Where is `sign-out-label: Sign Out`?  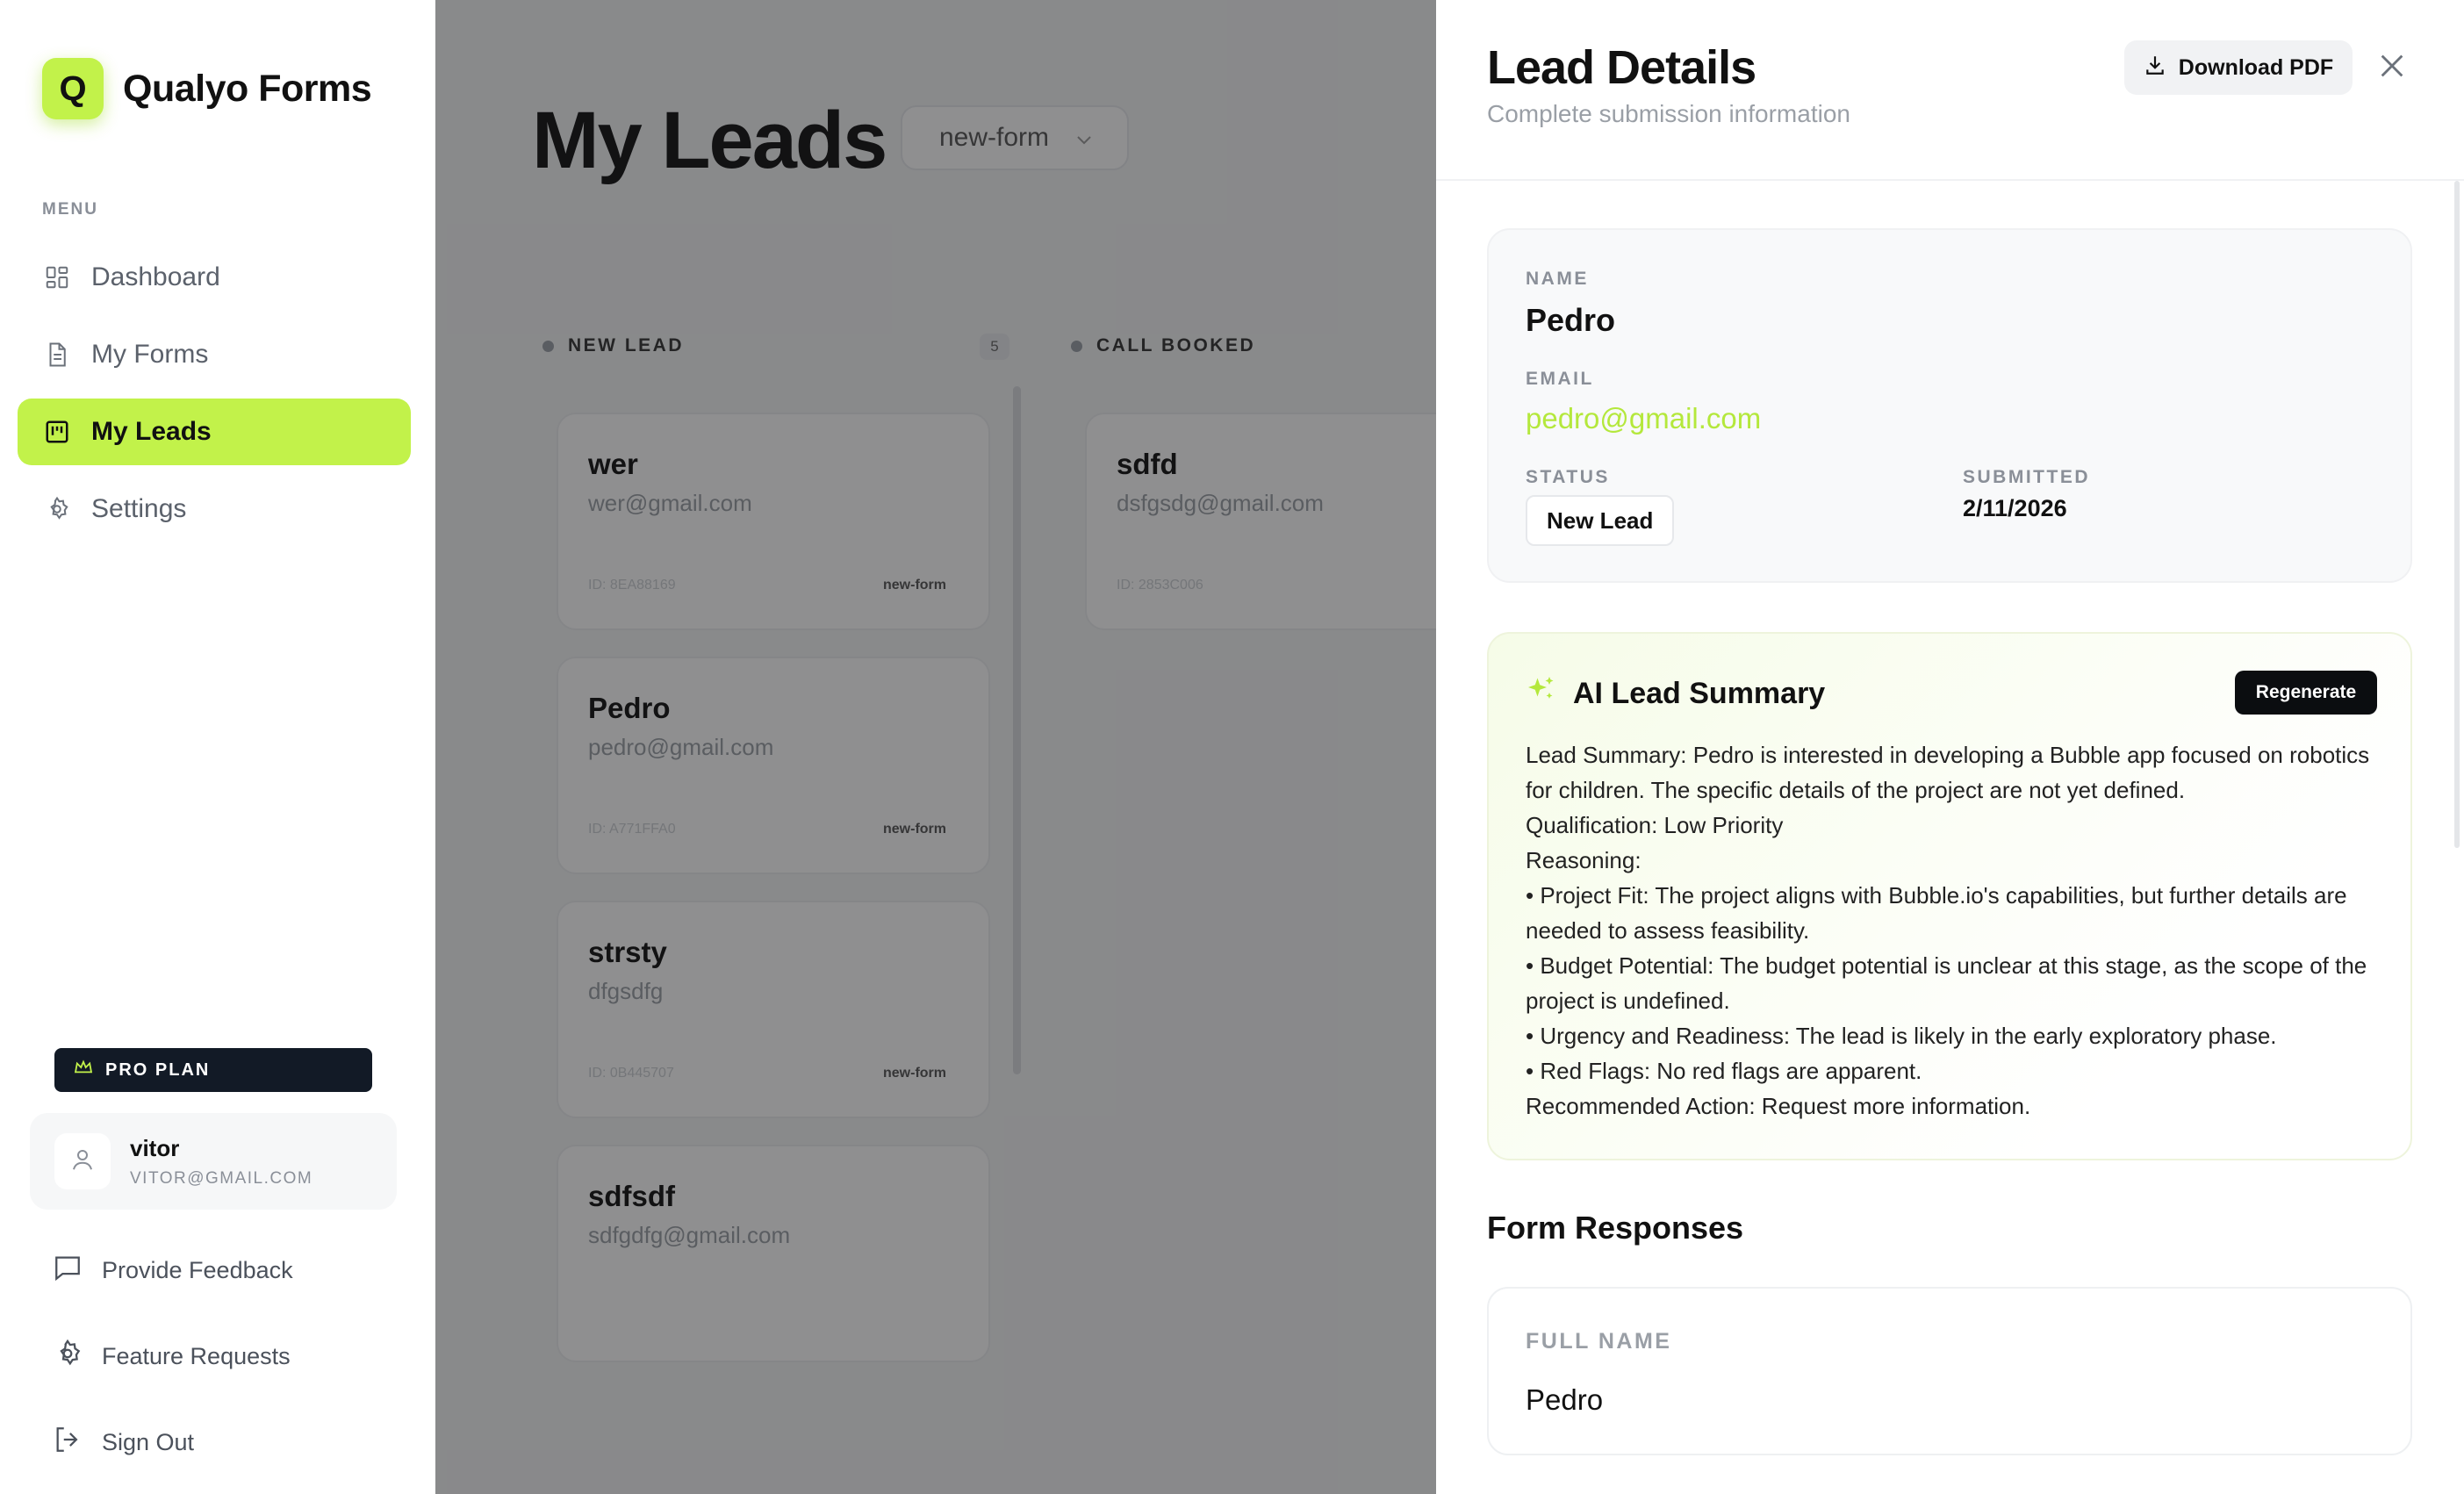
sign-out-label: Sign Out is located at coordinates (148, 1441).